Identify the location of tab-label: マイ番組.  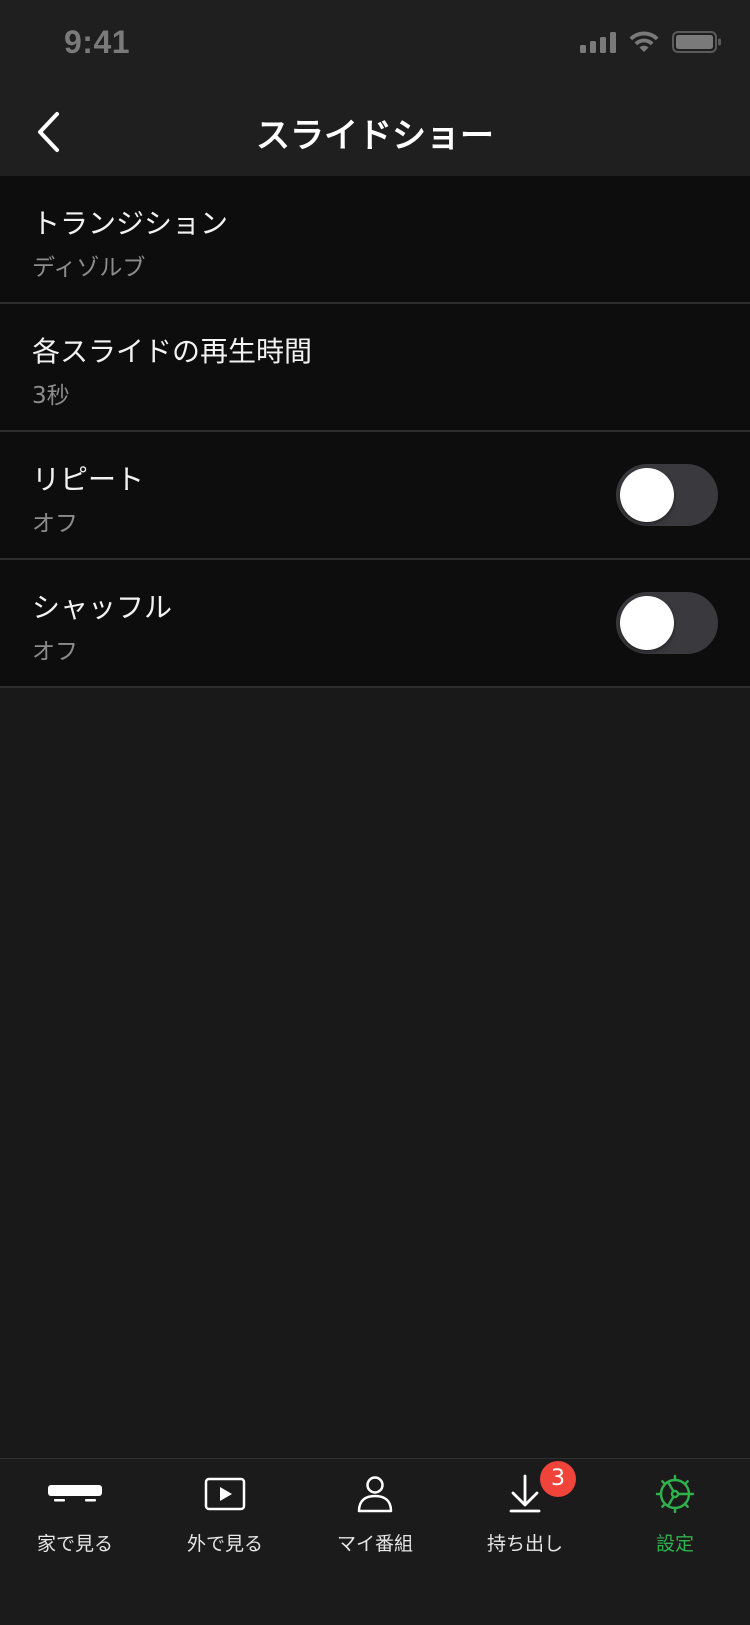
(374, 1544).